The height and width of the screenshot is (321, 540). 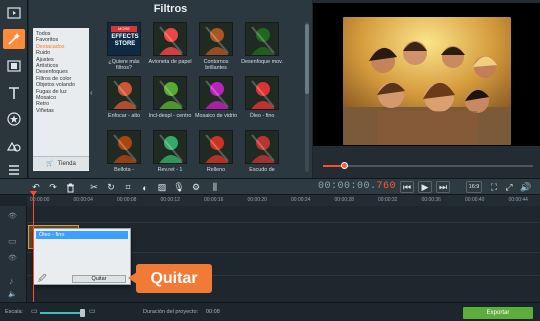 I want to click on play-icon: ▶, so click(x=425, y=187).